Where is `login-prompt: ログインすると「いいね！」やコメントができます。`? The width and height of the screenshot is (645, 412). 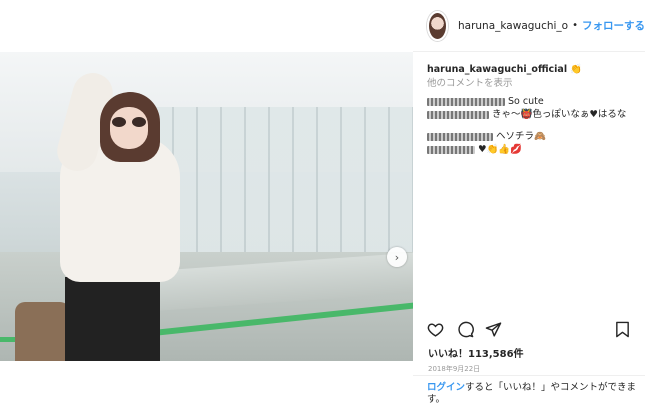
login-prompt: ログインすると「いいね！」やコメントができます。 is located at coordinates (529, 390).